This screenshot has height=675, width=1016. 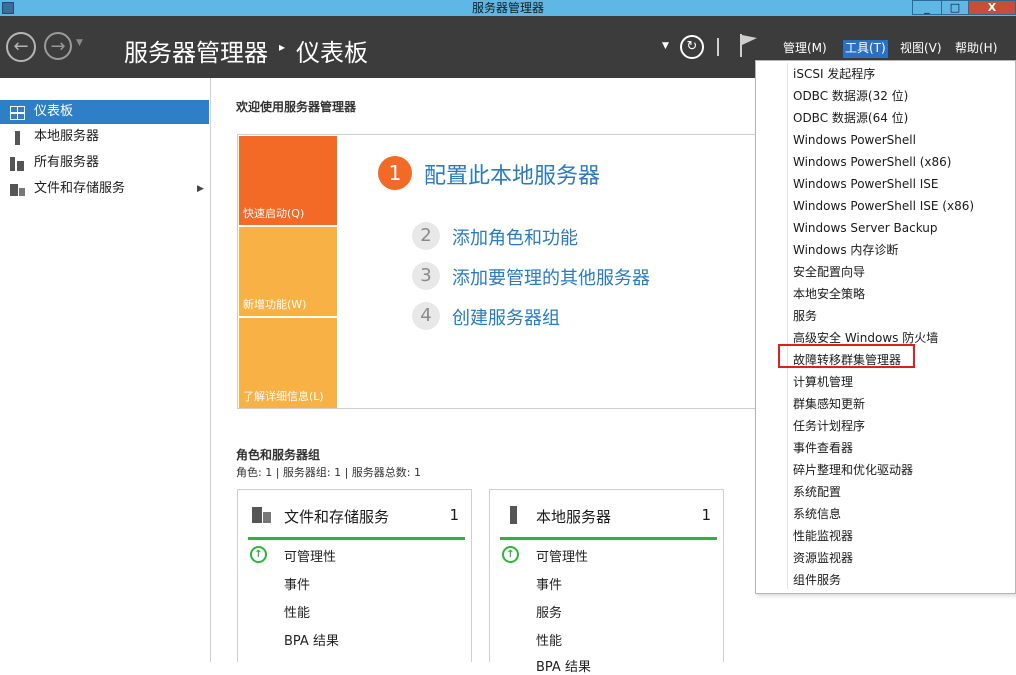 What do you see at coordinates (903, 492) in the screenshot?
I see `tools-item-system-configuration: 系统配置` at bounding box center [903, 492].